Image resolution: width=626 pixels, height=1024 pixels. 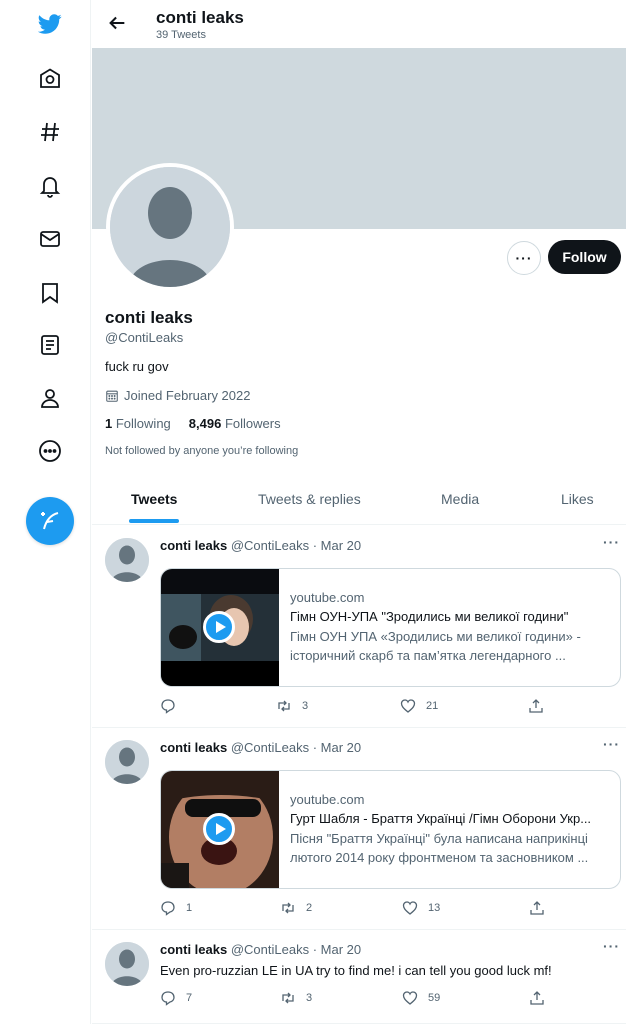 What do you see at coordinates (200, 17) in the screenshot?
I see `header-profile-name: conti leaks` at bounding box center [200, 17].